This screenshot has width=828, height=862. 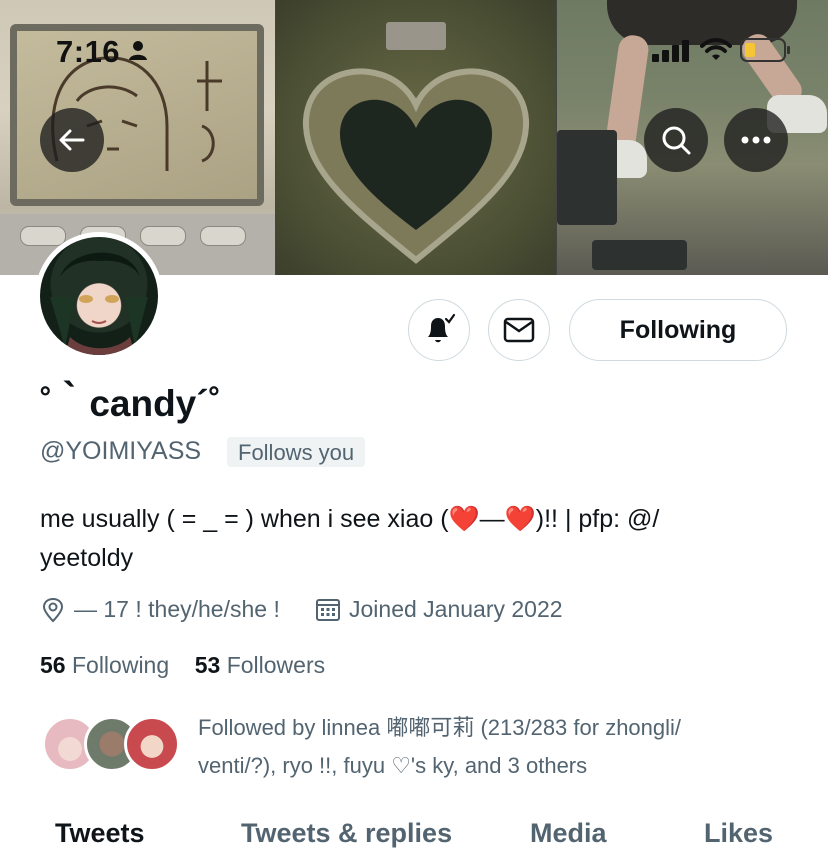 What do you see at coordinates (152, 744) in the screenshot?
I see `follower-avatar` at bounding box center [152, 744].